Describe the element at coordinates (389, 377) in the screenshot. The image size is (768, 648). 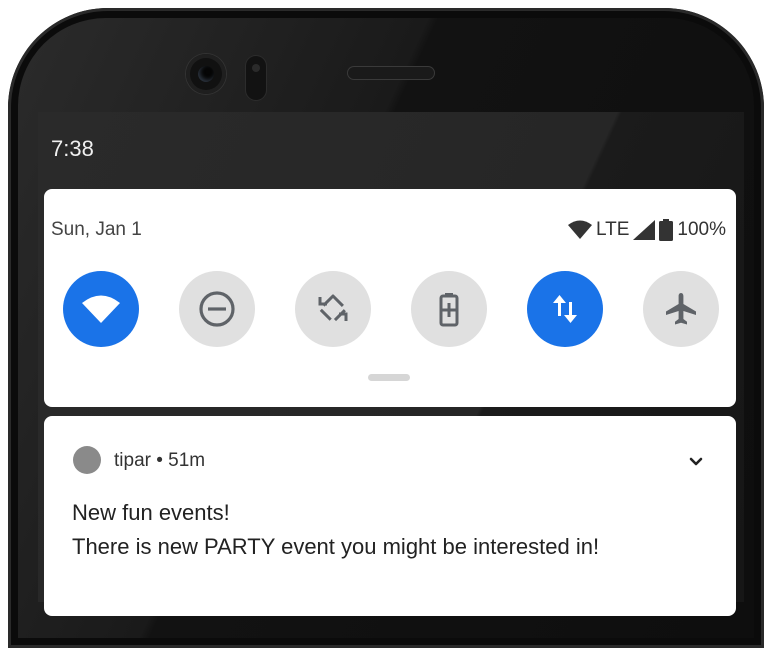
I see `drag-handle` at that location.